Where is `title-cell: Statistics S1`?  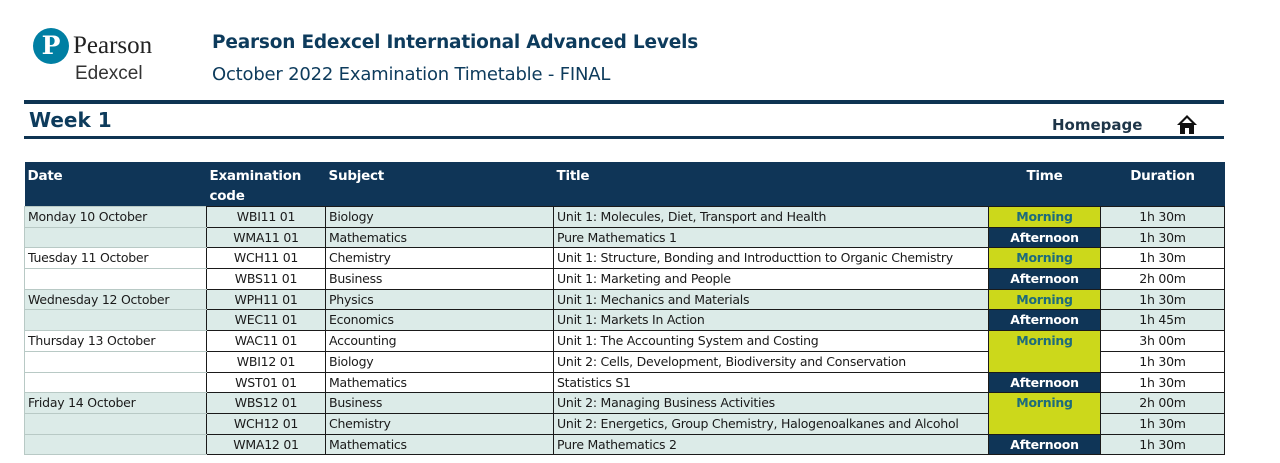
title-cell: Statistics S1 is located at coordinates (771, 382).